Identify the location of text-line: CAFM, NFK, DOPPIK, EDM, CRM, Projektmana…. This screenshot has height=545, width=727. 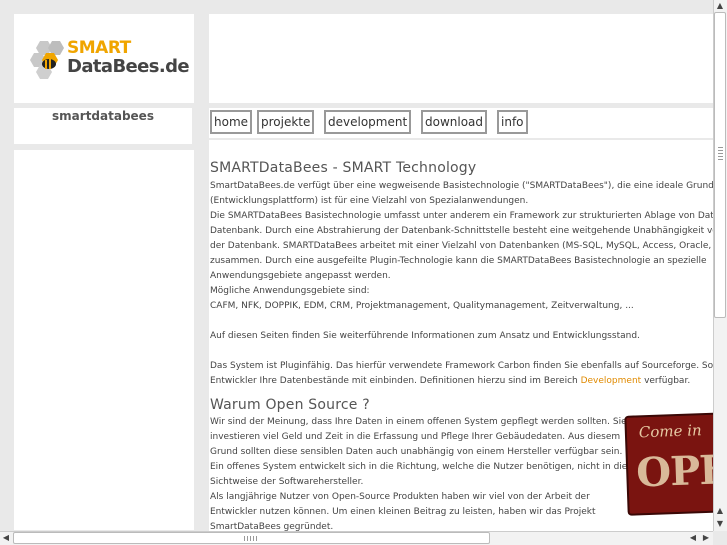
(422, 306).